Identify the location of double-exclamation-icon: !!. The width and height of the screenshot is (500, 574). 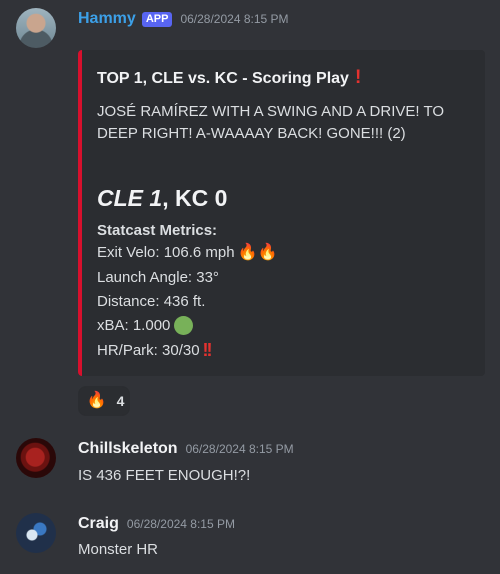
(207, 350).